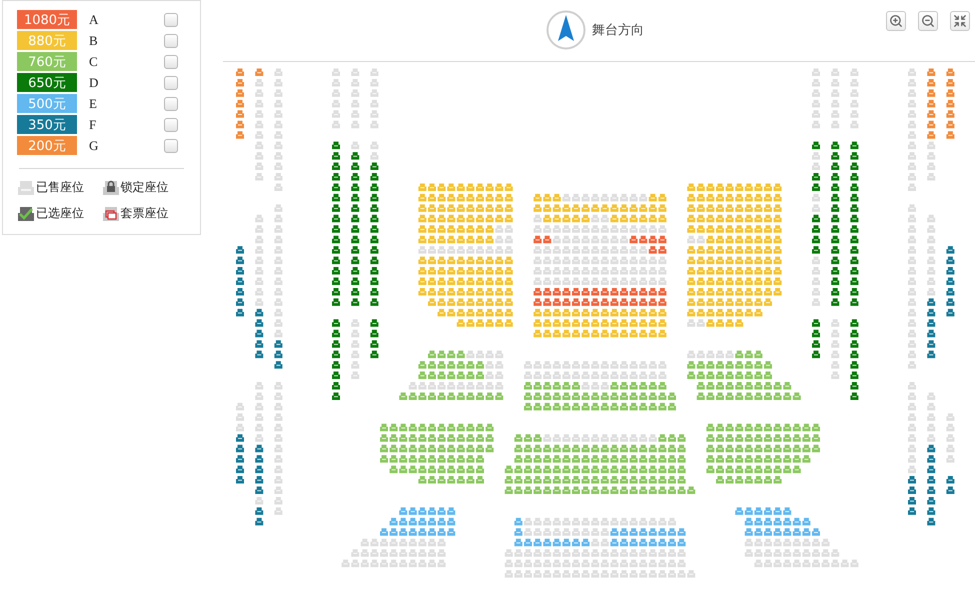 This screenshot has height=591, width=975. I want to click on status-label: 已售座位, so click(60, 187).